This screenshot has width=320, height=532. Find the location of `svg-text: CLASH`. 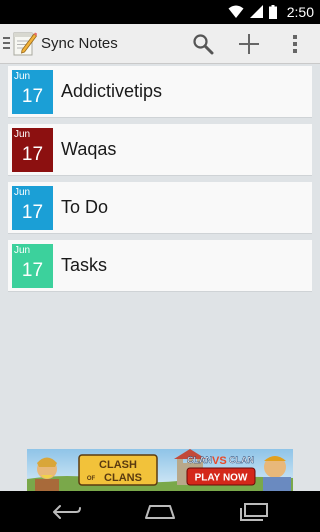

svg-text: CLASH is located at coordinates (118, 465).